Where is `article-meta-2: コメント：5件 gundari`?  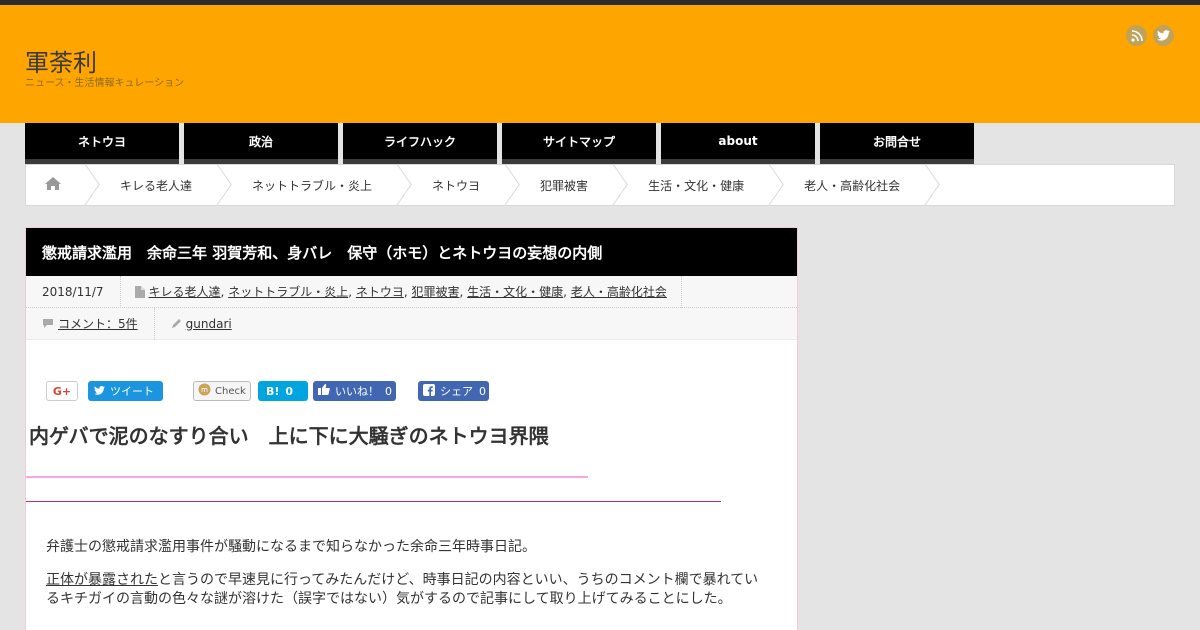
article-meta-2: コメント：5件 gundari is located at coordinates (411, 323).